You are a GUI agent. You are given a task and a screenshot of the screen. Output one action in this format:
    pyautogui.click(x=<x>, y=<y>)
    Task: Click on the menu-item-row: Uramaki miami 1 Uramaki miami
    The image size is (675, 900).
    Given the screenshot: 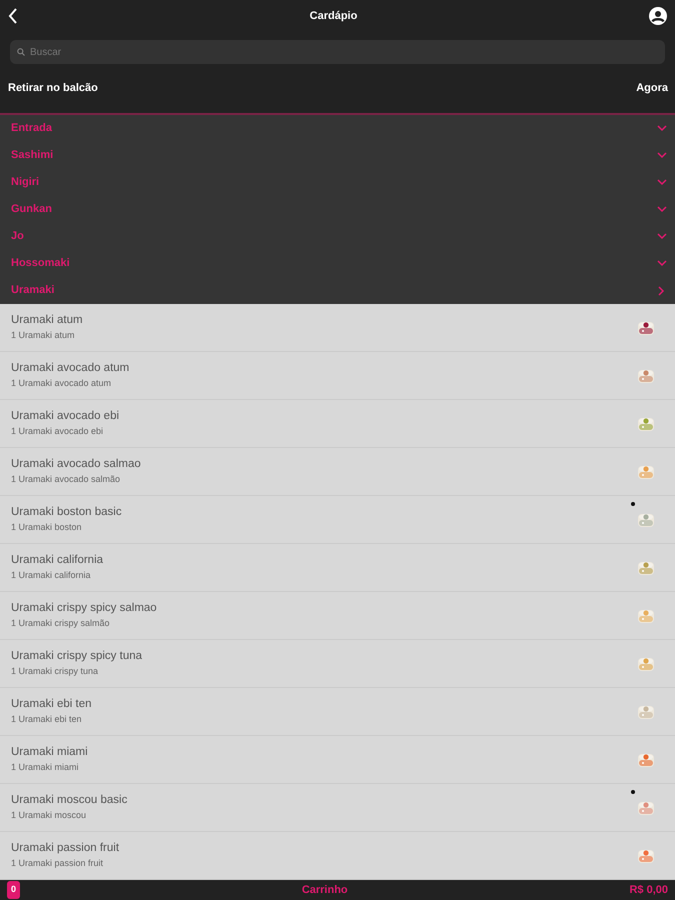 What is the action you would take?
    pyautogui.click(x=337, y=760)
    